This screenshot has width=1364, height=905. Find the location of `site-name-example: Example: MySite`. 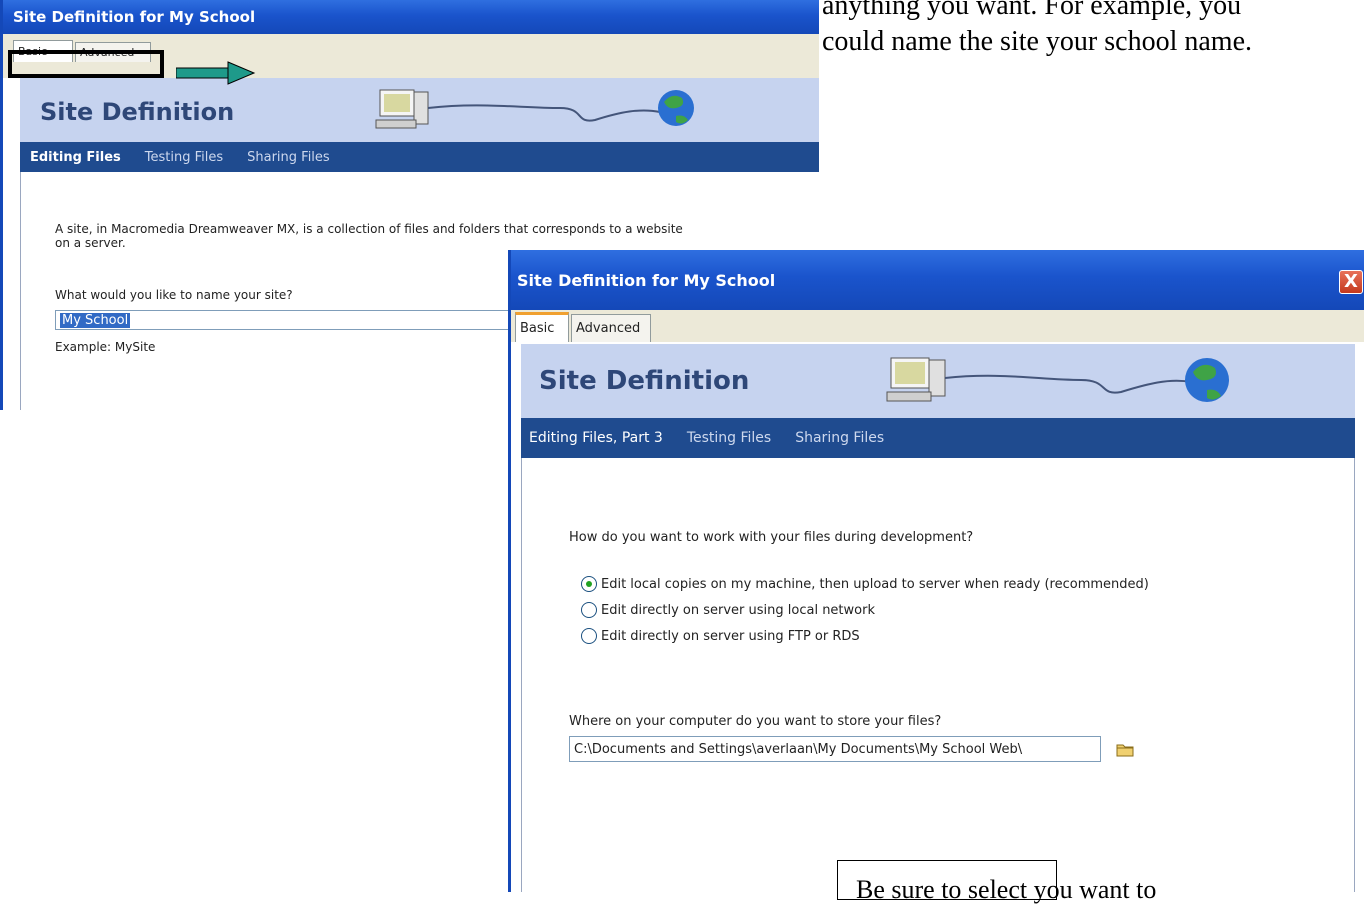

site-name-example: Example: MySite is located at coordinates (105, 347).